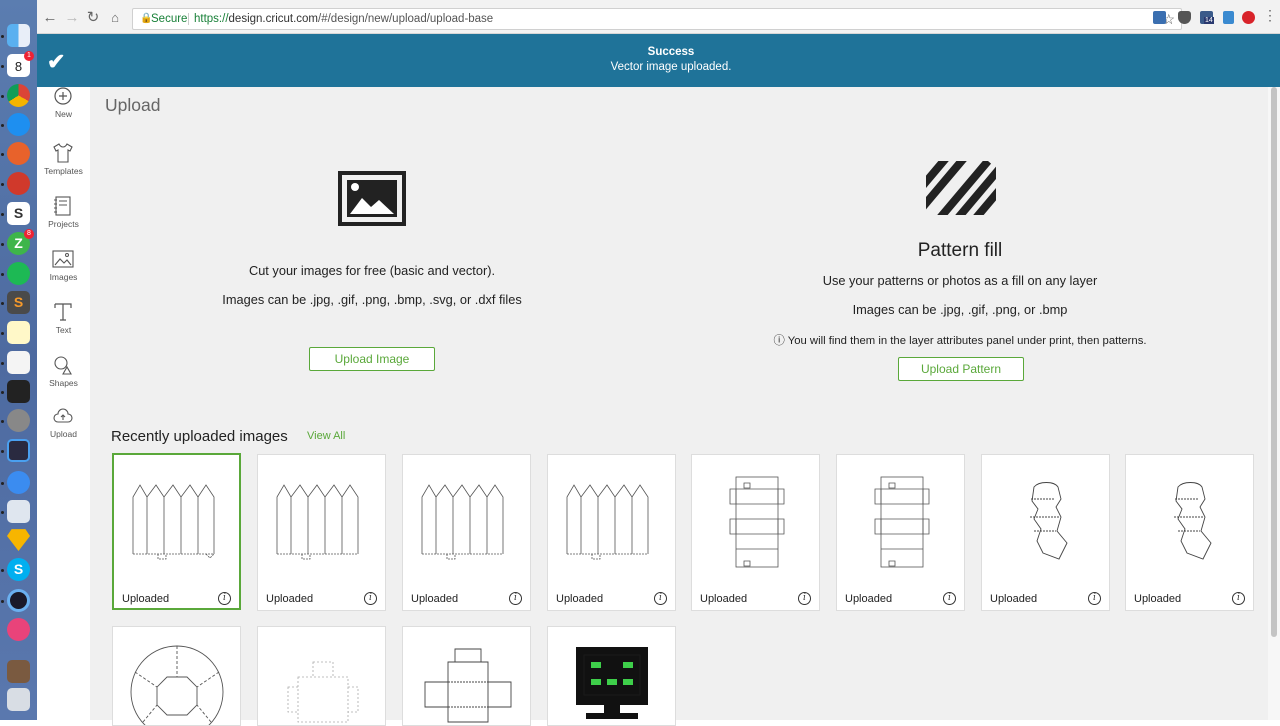  What do you see at coordinates (29, 234) in the screenshot?
I see `z-badge: 8` at bounding box center [29, 234].